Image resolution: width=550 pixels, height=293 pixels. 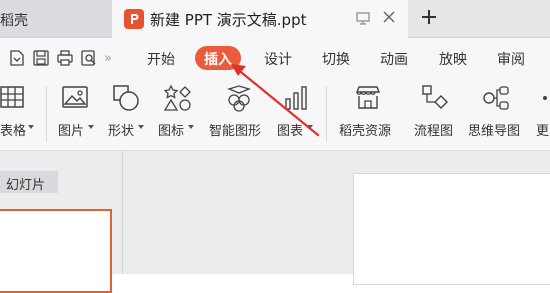 I want to click on ribbon-picture-label: 图片, so click(x=71, y=131).